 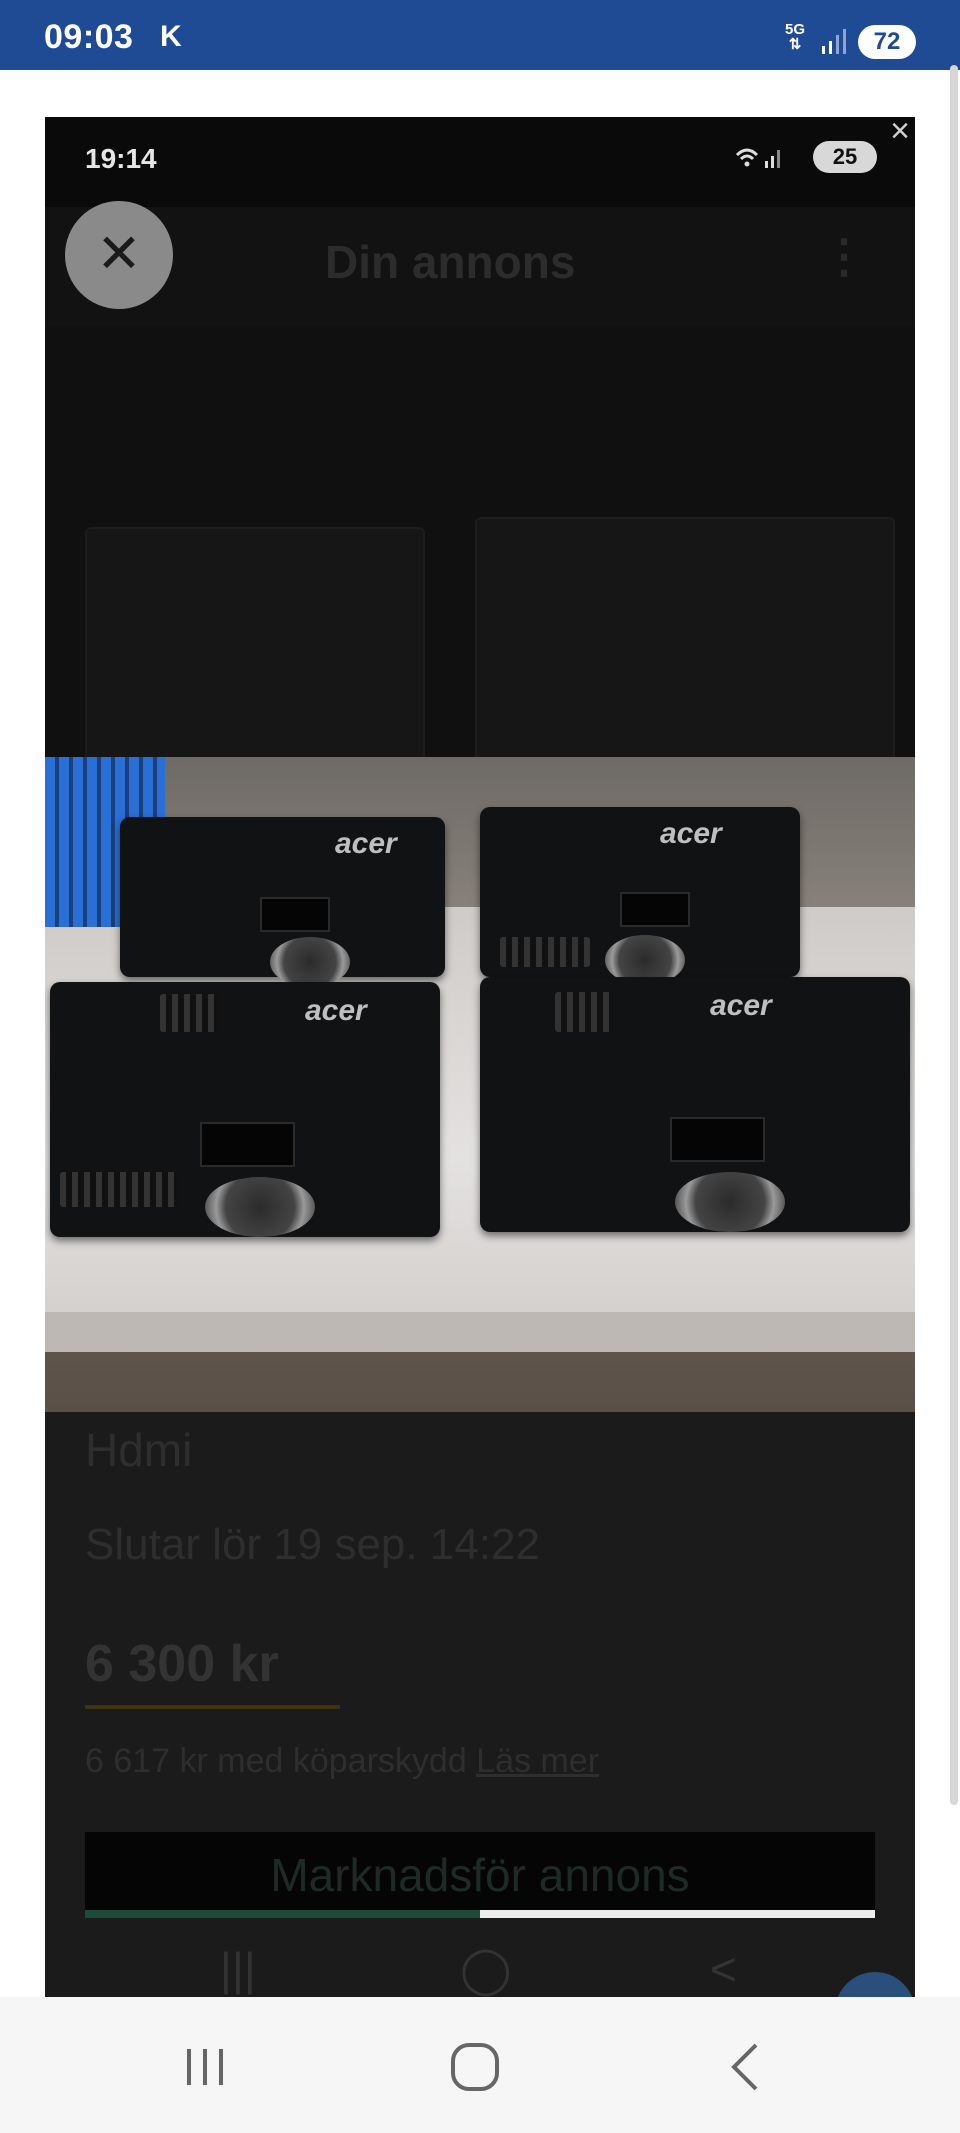 I want to click on system-nav-bar, so click(x=480, y=2065).